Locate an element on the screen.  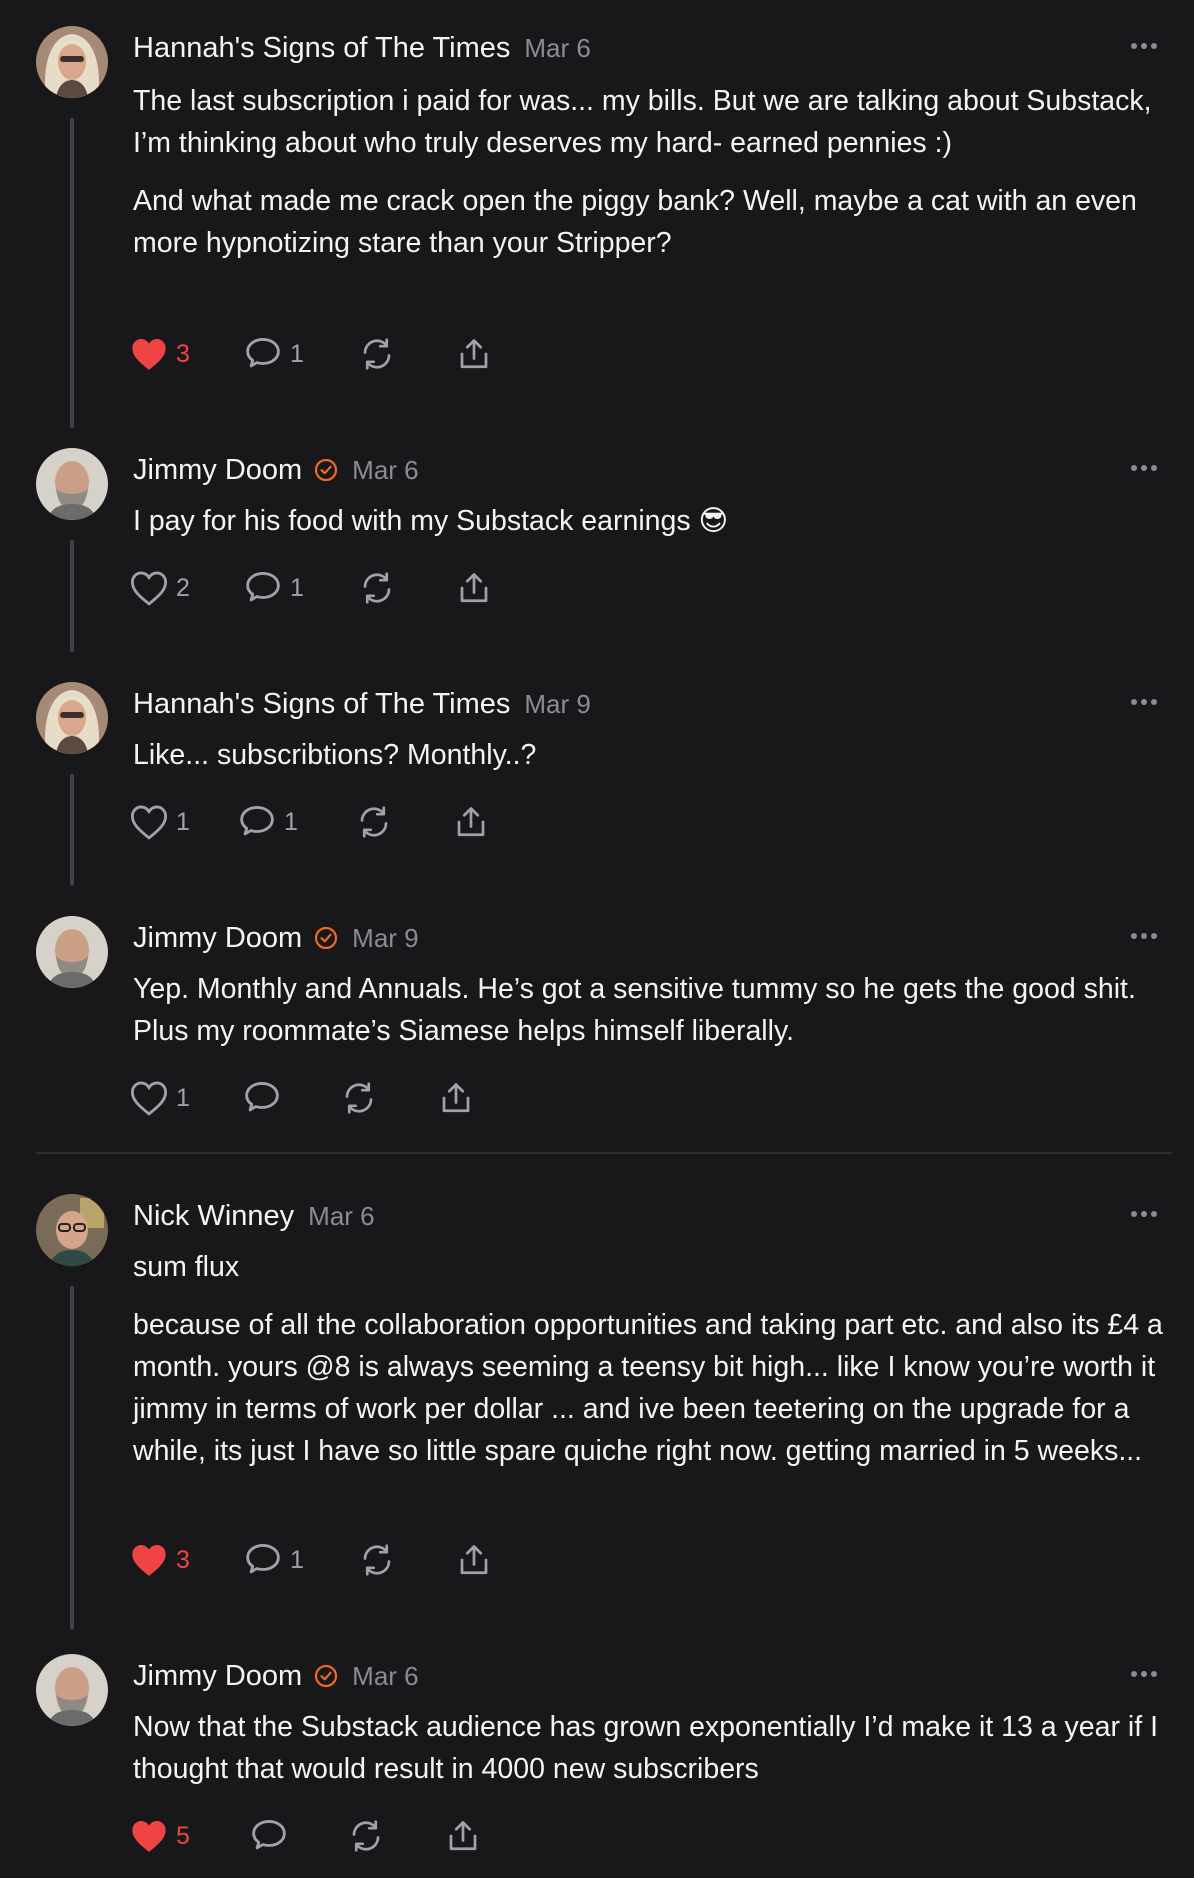
comment-header: Hannah's Signs of The Times Mar 9 is located at coordinates (362, 704).